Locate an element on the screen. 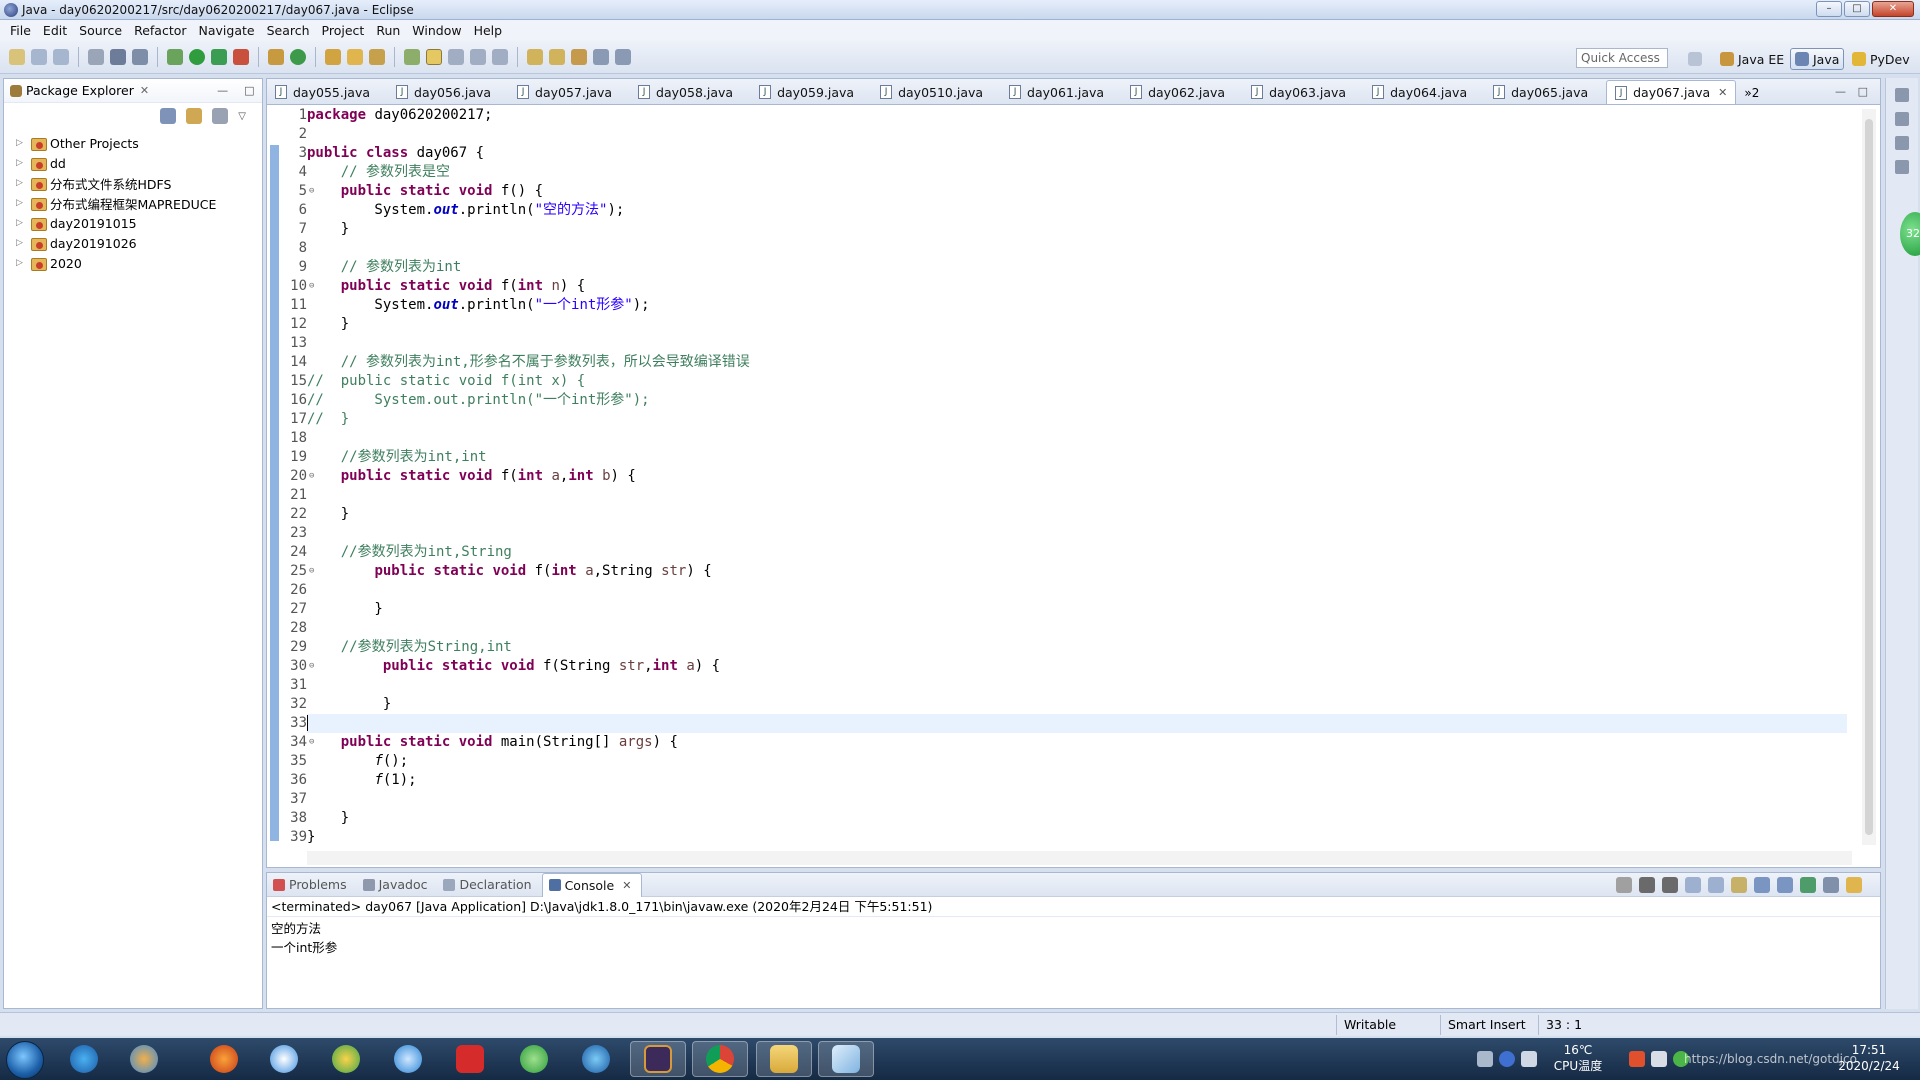 Image resolution: width=1920 pixels, height=1080 pixels. taskbar-explorer is located at coordinates (784, 1059).